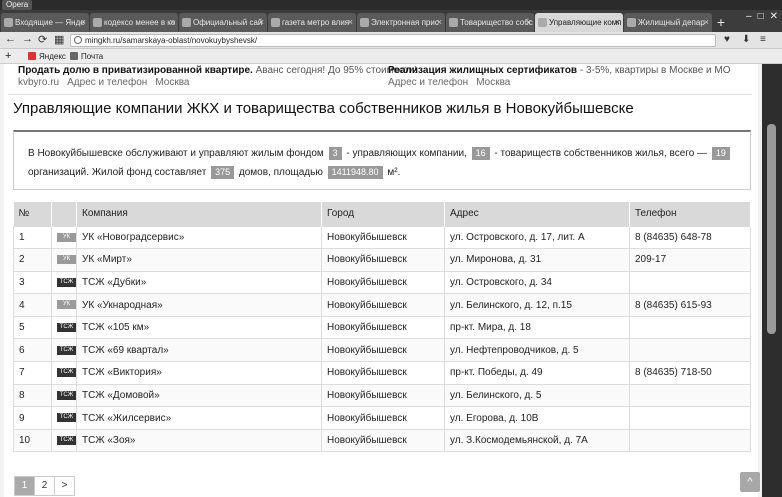 The width and height of the screenshot is (782, 497). What do you see at coordinates (199, 260) in the screenshot?
I see `company-link: УК «Мирт»` at bounding box center [199, 260].